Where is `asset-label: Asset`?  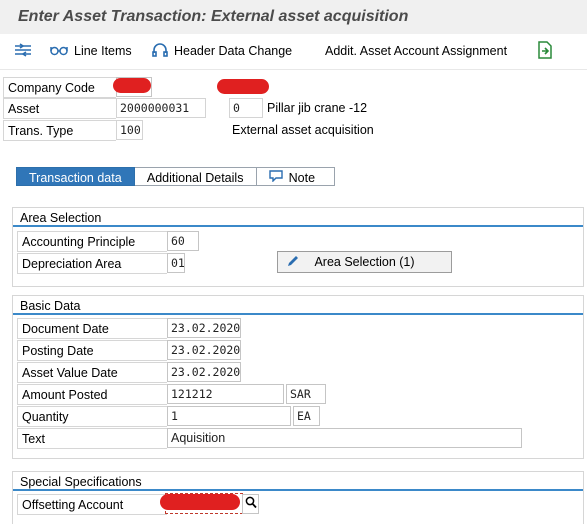 asset-label: Asset is located at coordinates (59, 108).